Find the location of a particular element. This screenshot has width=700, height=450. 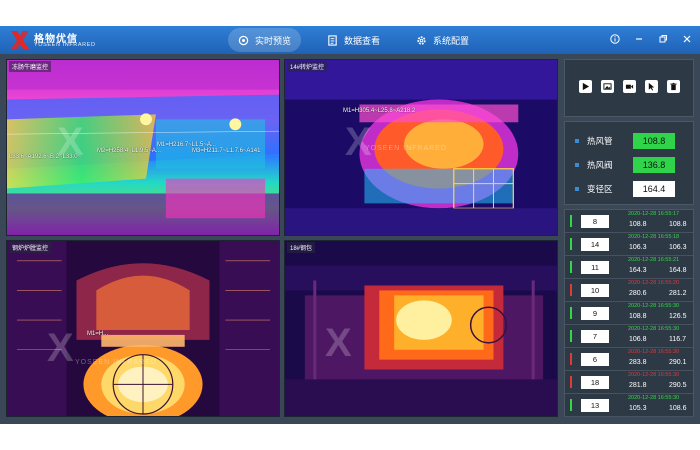

temp-value: 281.2 is located at coordinates (678, 293).